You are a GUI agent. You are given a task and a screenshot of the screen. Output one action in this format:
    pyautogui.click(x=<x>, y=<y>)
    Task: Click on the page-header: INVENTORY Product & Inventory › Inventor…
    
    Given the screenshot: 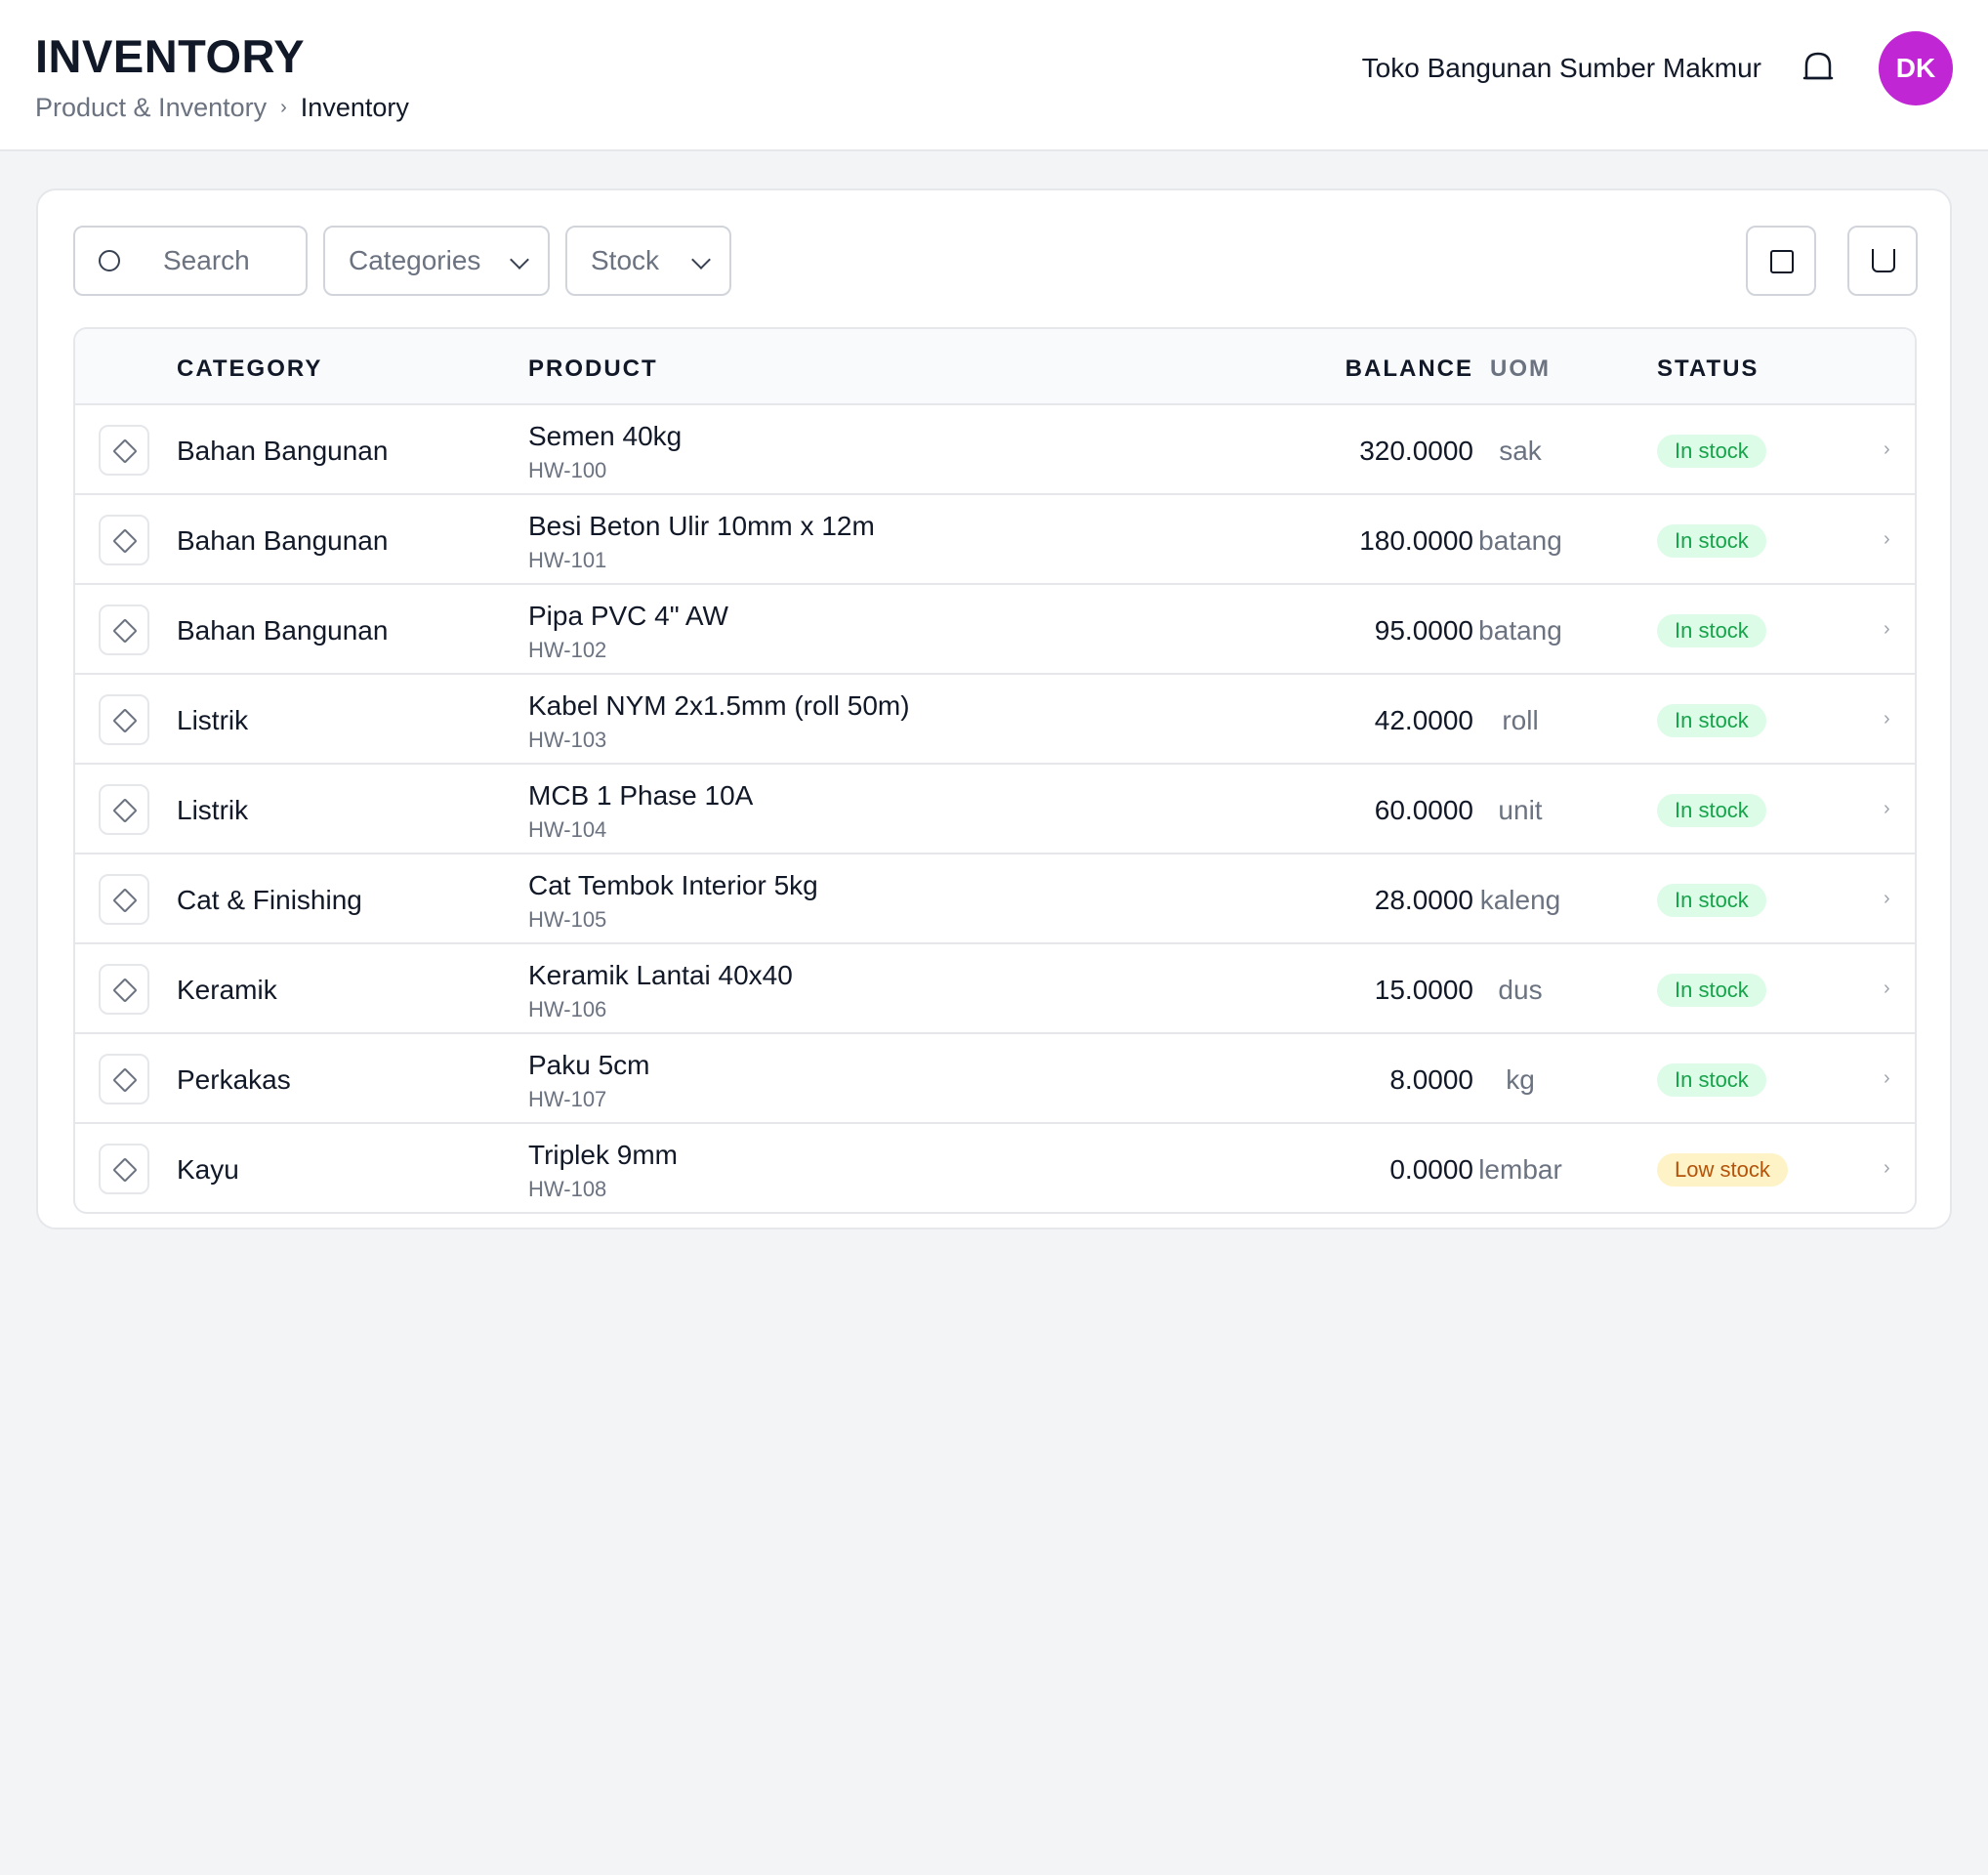 What is the action you would take?
    pyautogui.click(x=994, y=75)
    